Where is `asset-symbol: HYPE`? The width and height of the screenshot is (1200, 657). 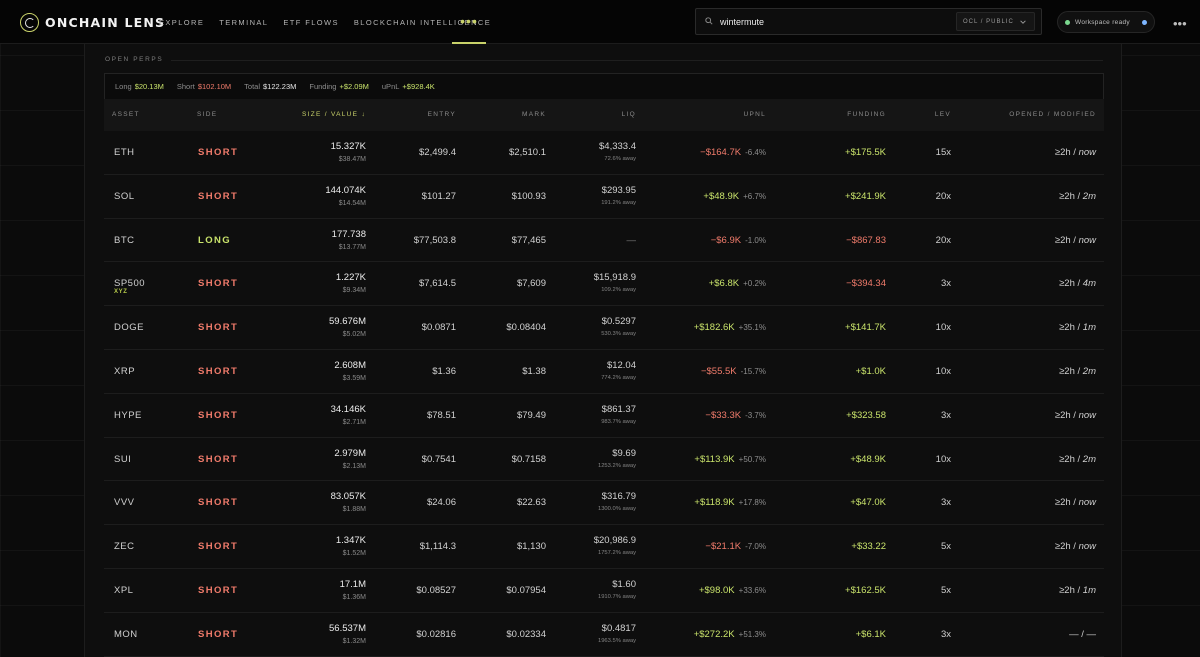 asset-symbol: HYPE is located at coordinates (128, 415).